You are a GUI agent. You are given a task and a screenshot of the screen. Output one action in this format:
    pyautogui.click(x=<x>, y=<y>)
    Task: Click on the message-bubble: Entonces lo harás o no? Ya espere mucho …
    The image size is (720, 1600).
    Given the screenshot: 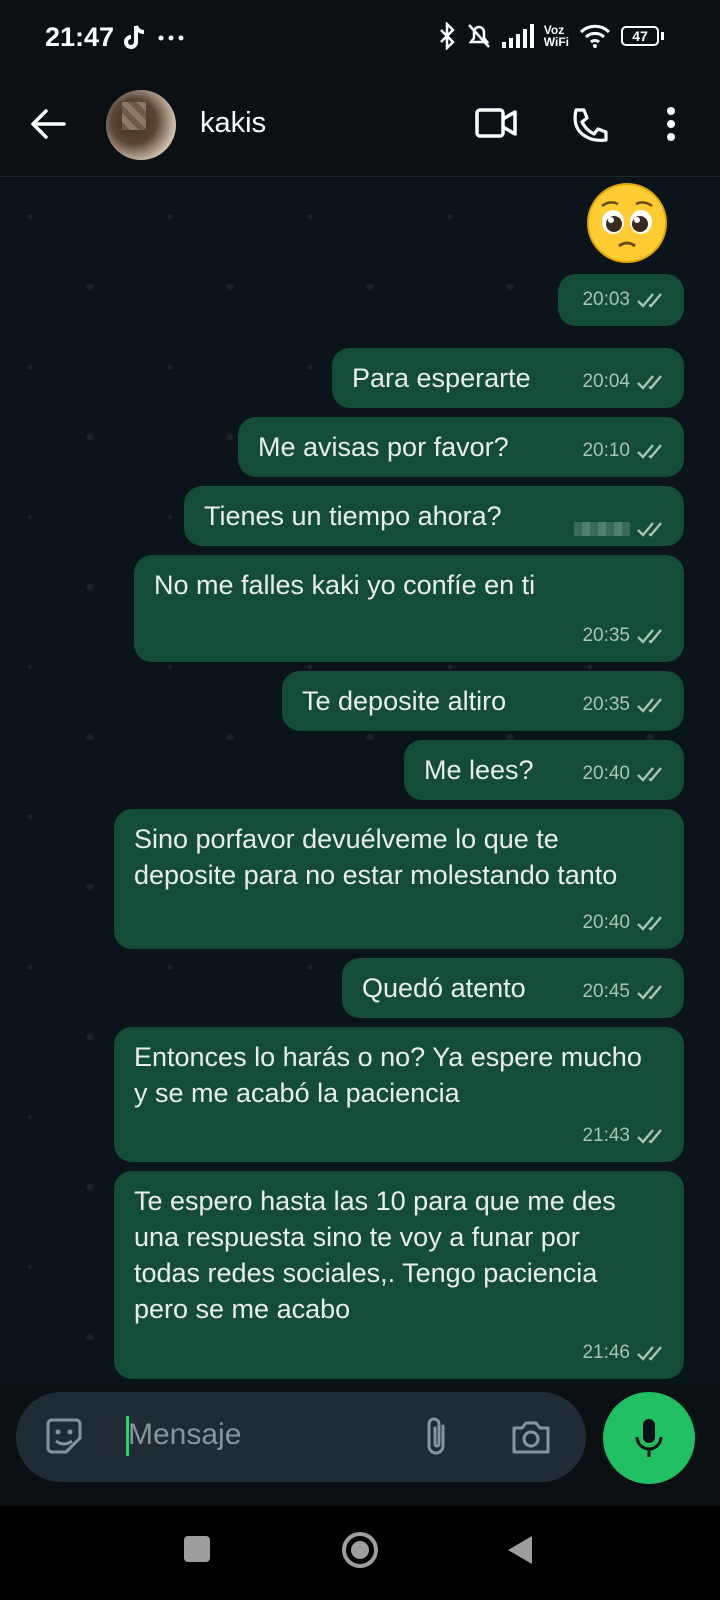 What is the action you would take?
    pyautogui.click(x=399, y=1094)
    